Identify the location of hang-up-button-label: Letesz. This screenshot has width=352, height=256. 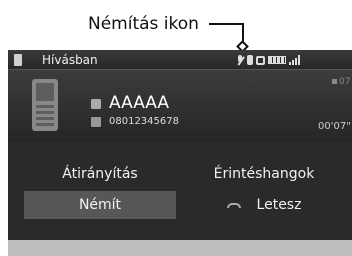
(279, 205).